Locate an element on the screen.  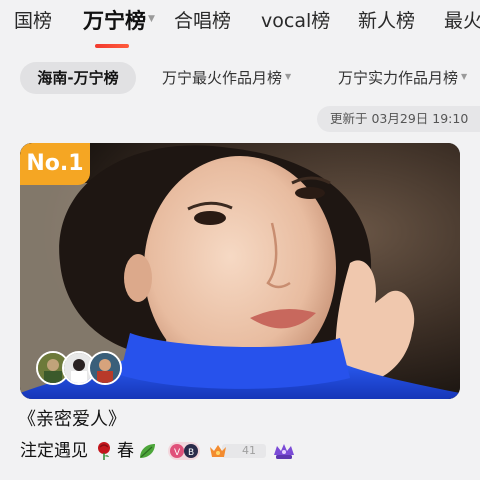
rank-badge: No.1 is located at coordinates (55, 164).